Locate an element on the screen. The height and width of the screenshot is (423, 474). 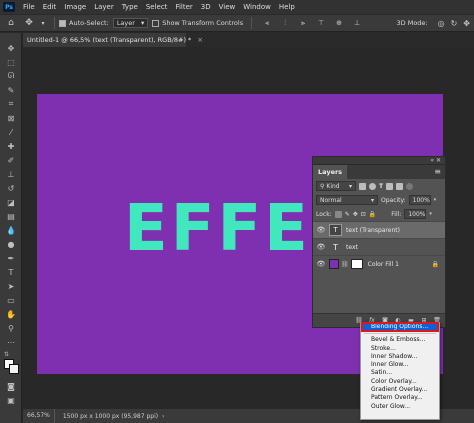
pan-icon: ✥ is located at coordinates (466, 23).